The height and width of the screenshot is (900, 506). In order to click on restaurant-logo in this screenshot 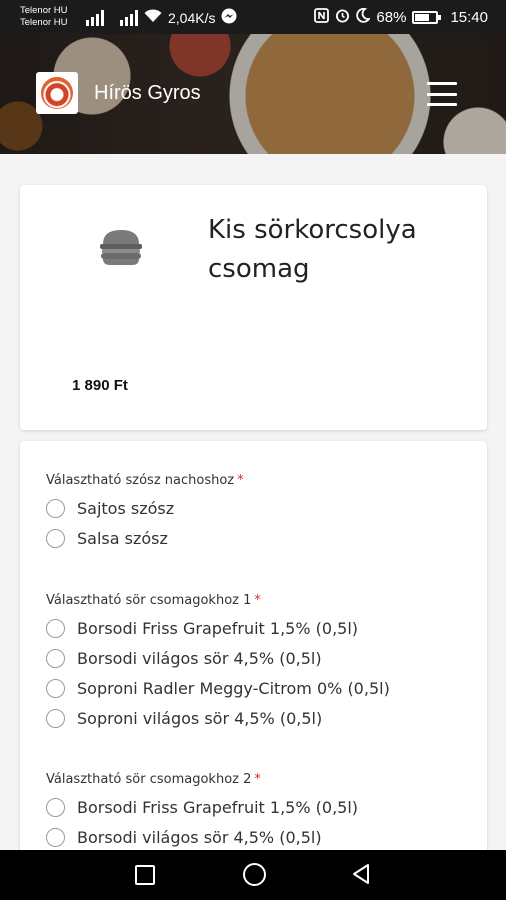, I will do `click(57, 93)`.